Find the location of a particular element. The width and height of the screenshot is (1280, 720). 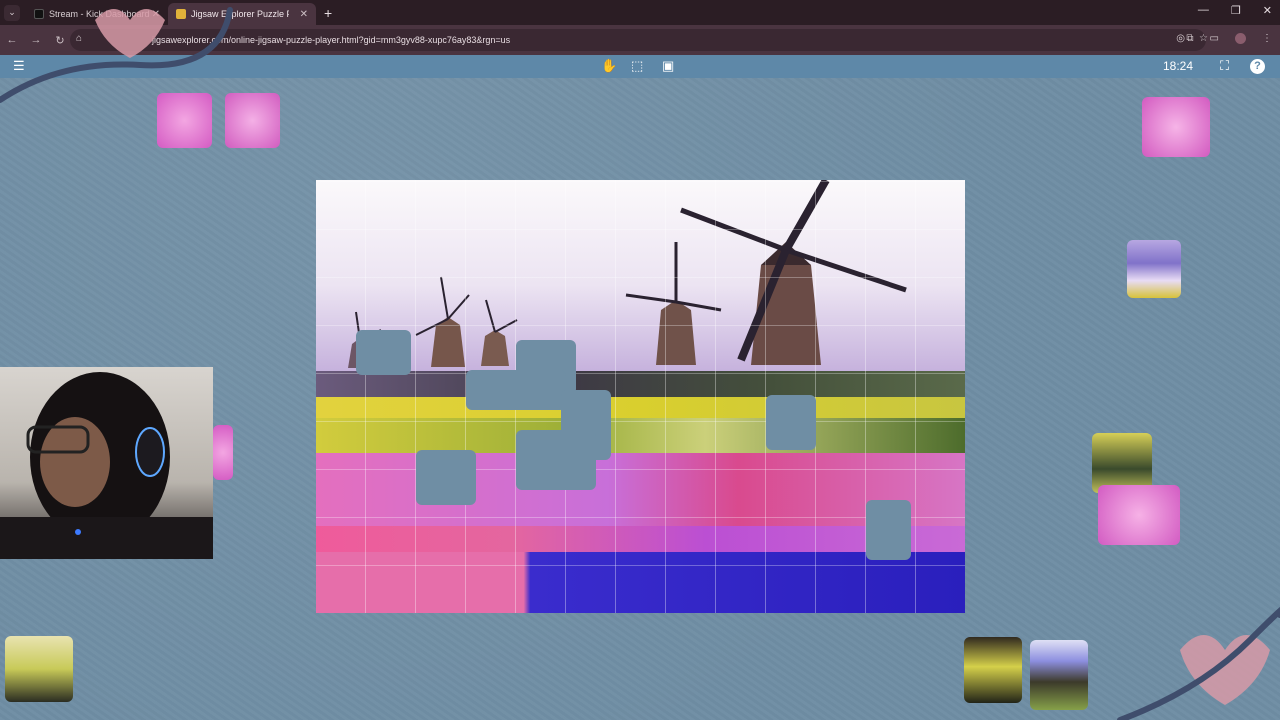

select-box-icon: ⬚ is located at coordinates (637, 66).